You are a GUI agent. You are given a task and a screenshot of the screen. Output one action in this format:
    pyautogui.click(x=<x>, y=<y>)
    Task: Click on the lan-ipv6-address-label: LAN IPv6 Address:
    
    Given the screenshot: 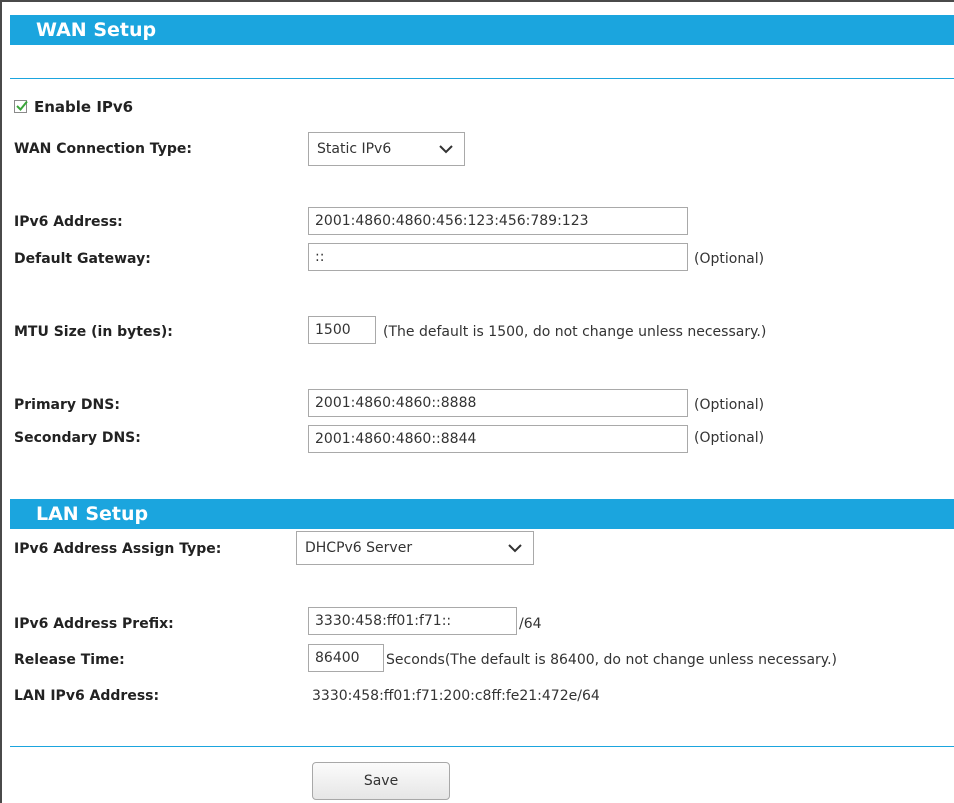 What is the action you would take?
    pyautogui.click(x=87, y=696)
    